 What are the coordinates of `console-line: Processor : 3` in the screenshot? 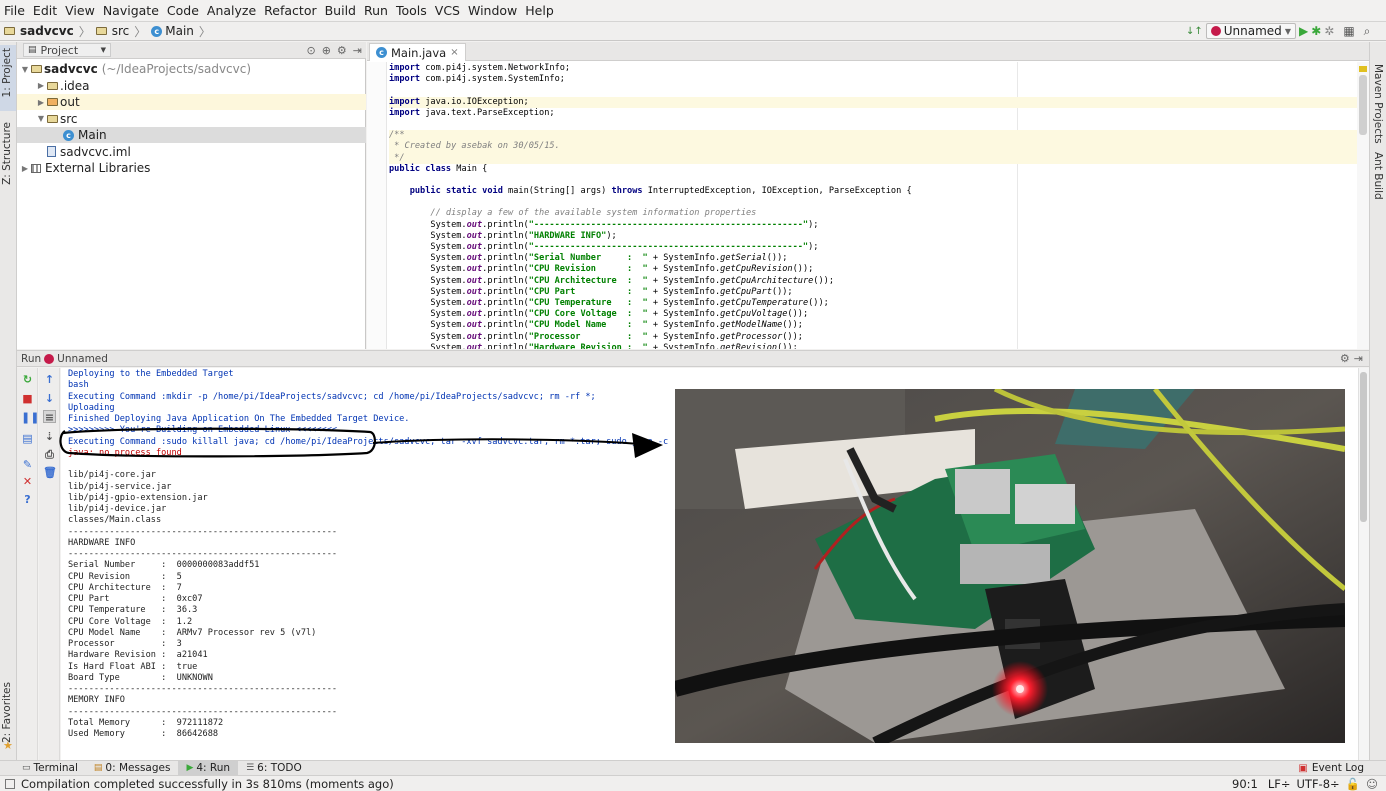 It's located at (125, 644).